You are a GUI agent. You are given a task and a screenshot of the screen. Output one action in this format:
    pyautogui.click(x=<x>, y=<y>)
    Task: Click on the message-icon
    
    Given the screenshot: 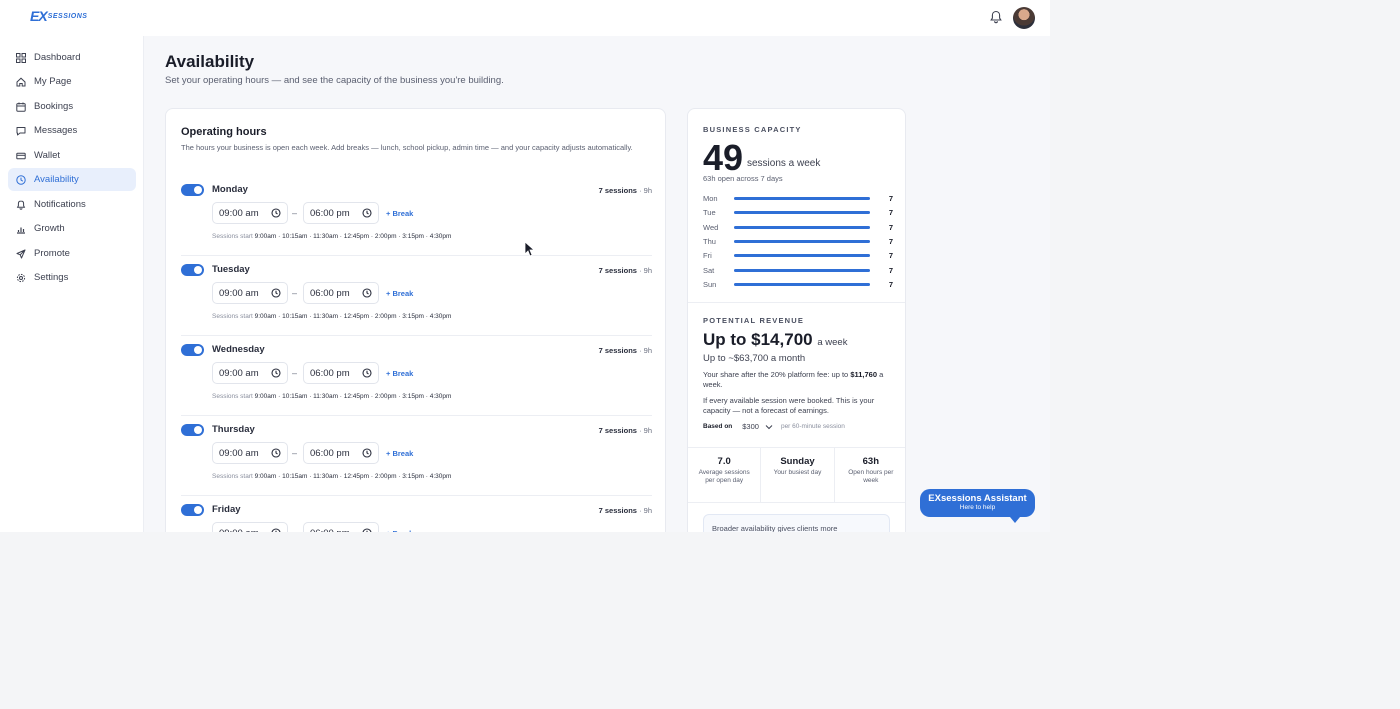 What is the action you would take?
    pyautogui.click(x=21, y=130)
    